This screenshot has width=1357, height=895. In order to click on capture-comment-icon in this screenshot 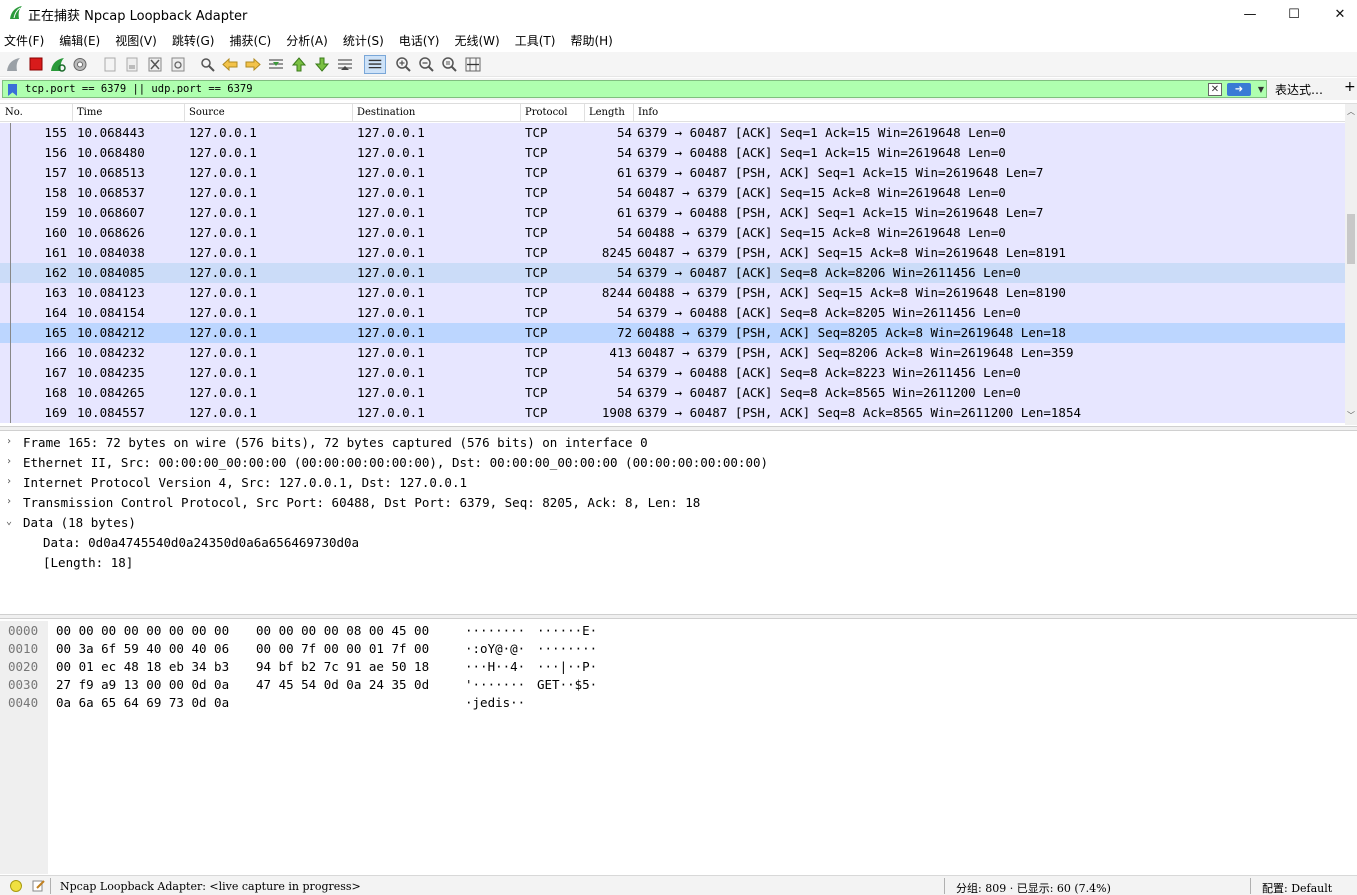, I will do `click(38, 885)`.